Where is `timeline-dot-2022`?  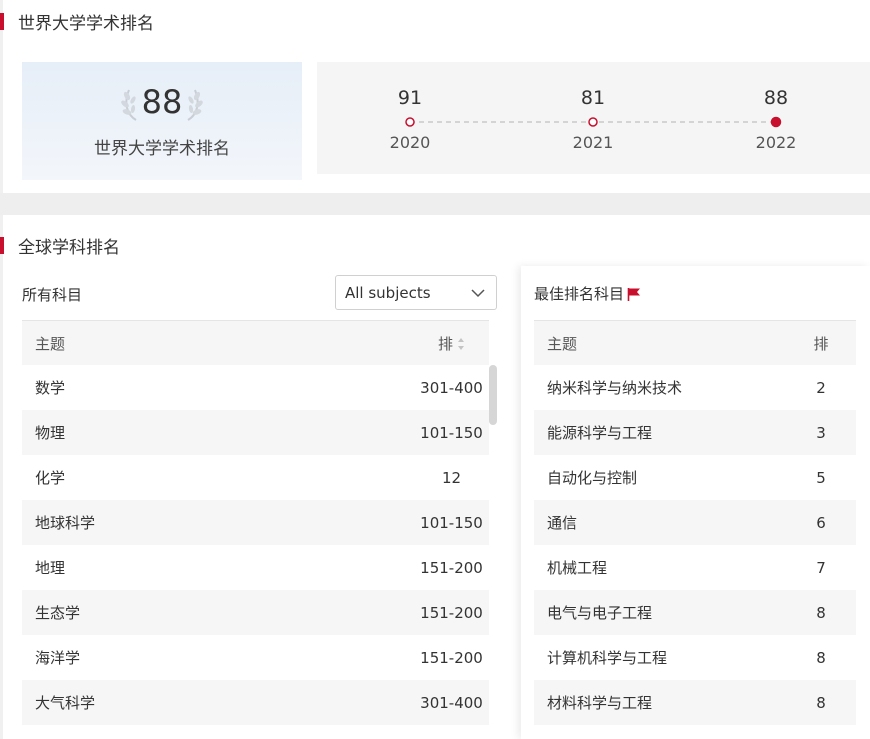
timeline-dot-2022 is located at coordinates (776, 122).